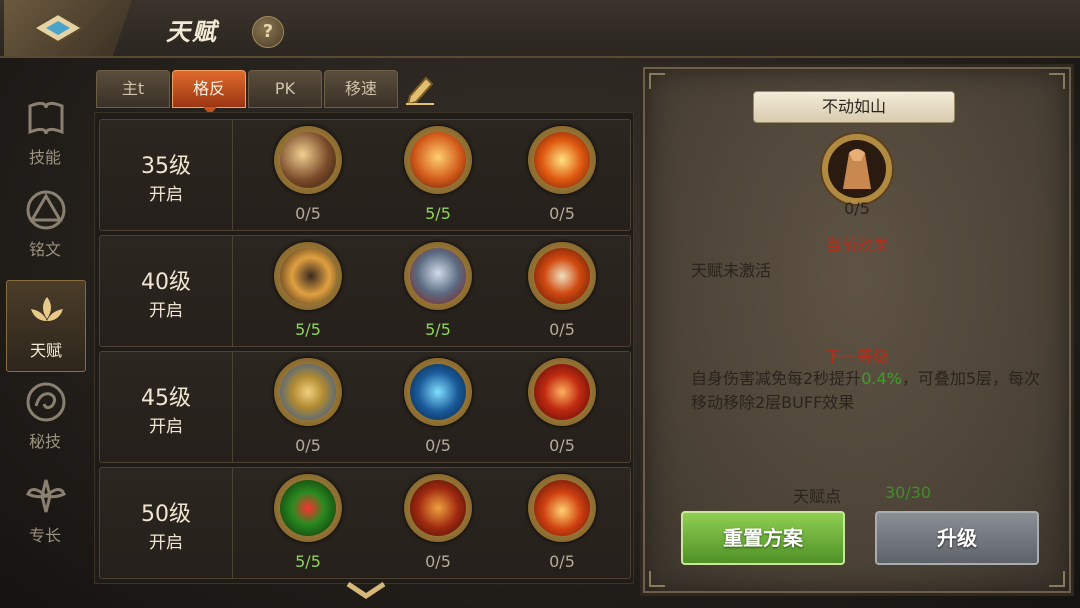 The image size is (1080, 608). Describe the element at coordinates (856, 244) in the screenshot. I see `current-effect-heading: 当前效果` at that location.